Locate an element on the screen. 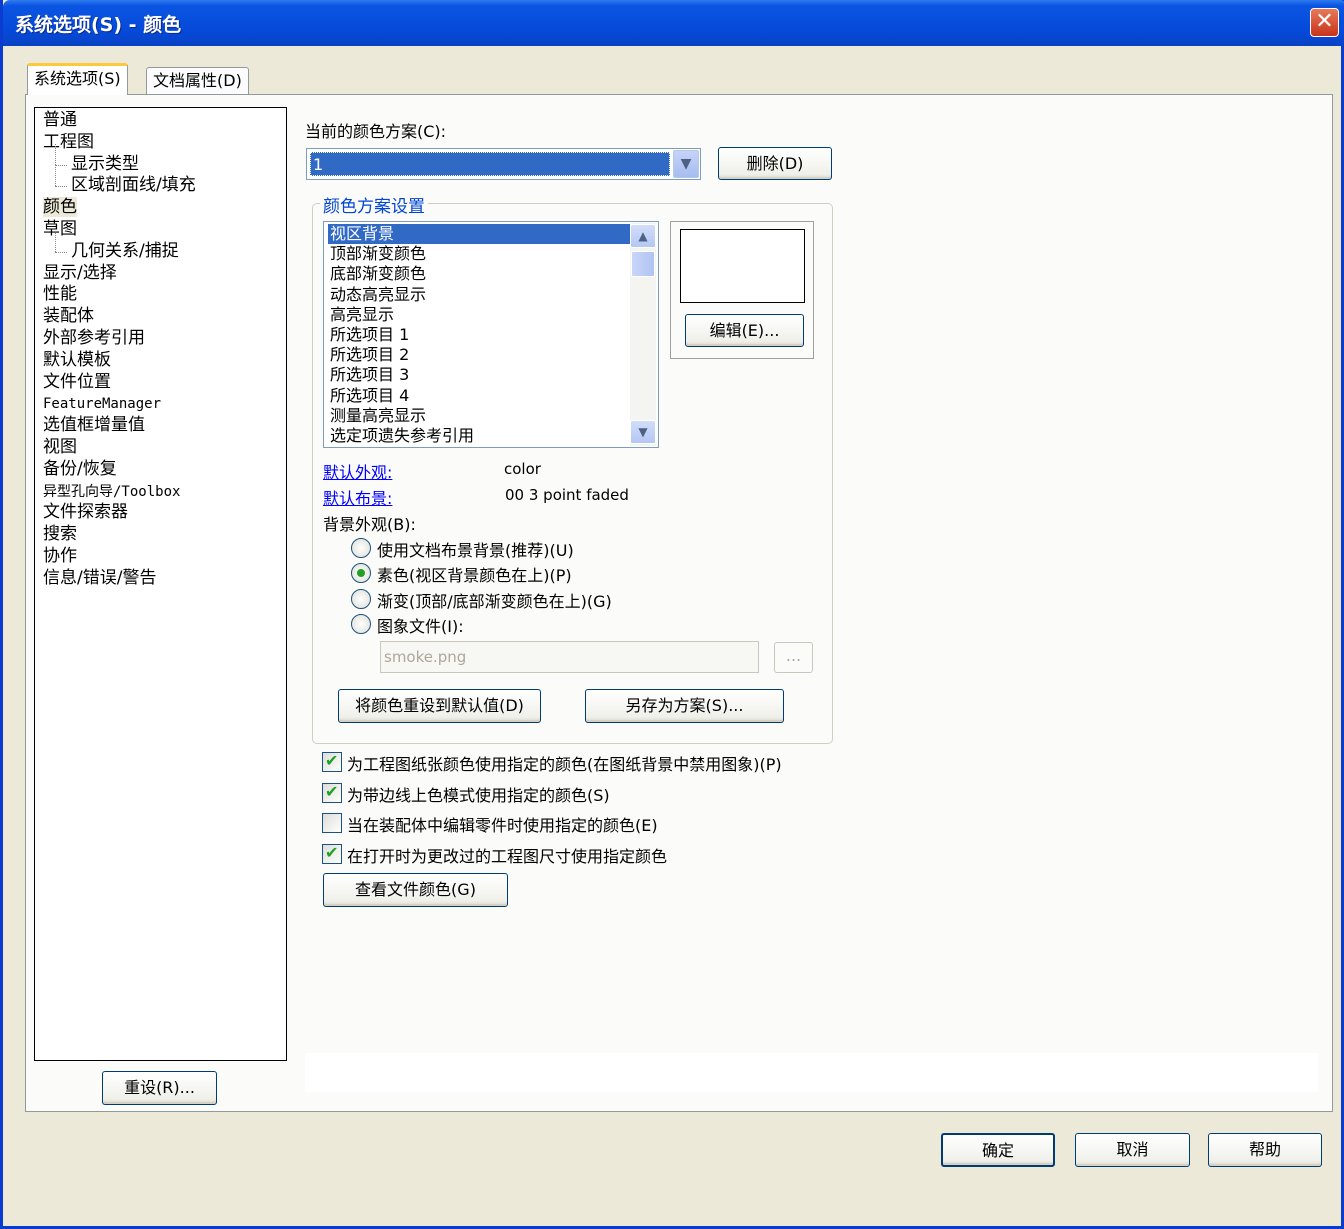 The image size is (1344, 1229). group-legend: 颜色方案设置 is located at coordinates (374, 204).